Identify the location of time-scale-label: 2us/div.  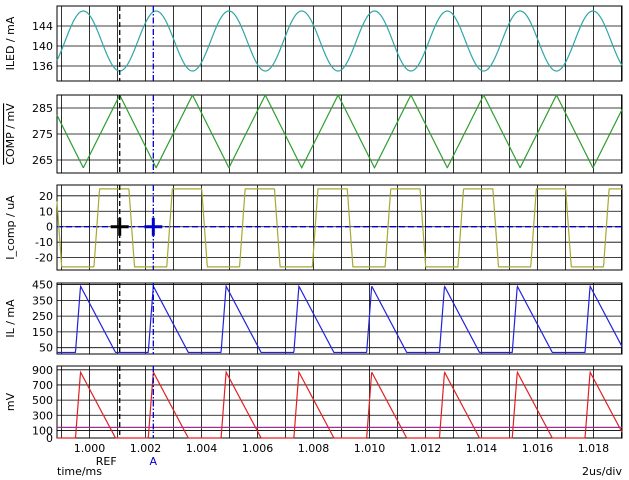
(602, 471).